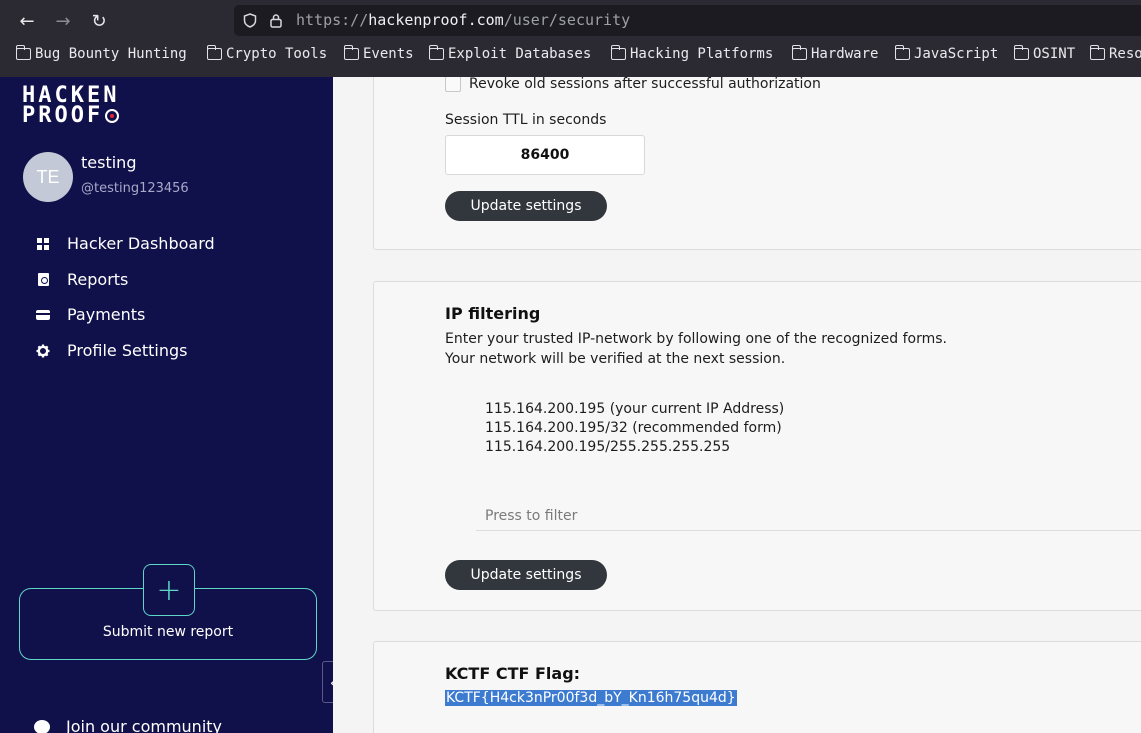  What do you see at coordinates (106, 314) in the screenshot?
I see `sidebar-item-label: Payments` at bounding box center [106, 314].